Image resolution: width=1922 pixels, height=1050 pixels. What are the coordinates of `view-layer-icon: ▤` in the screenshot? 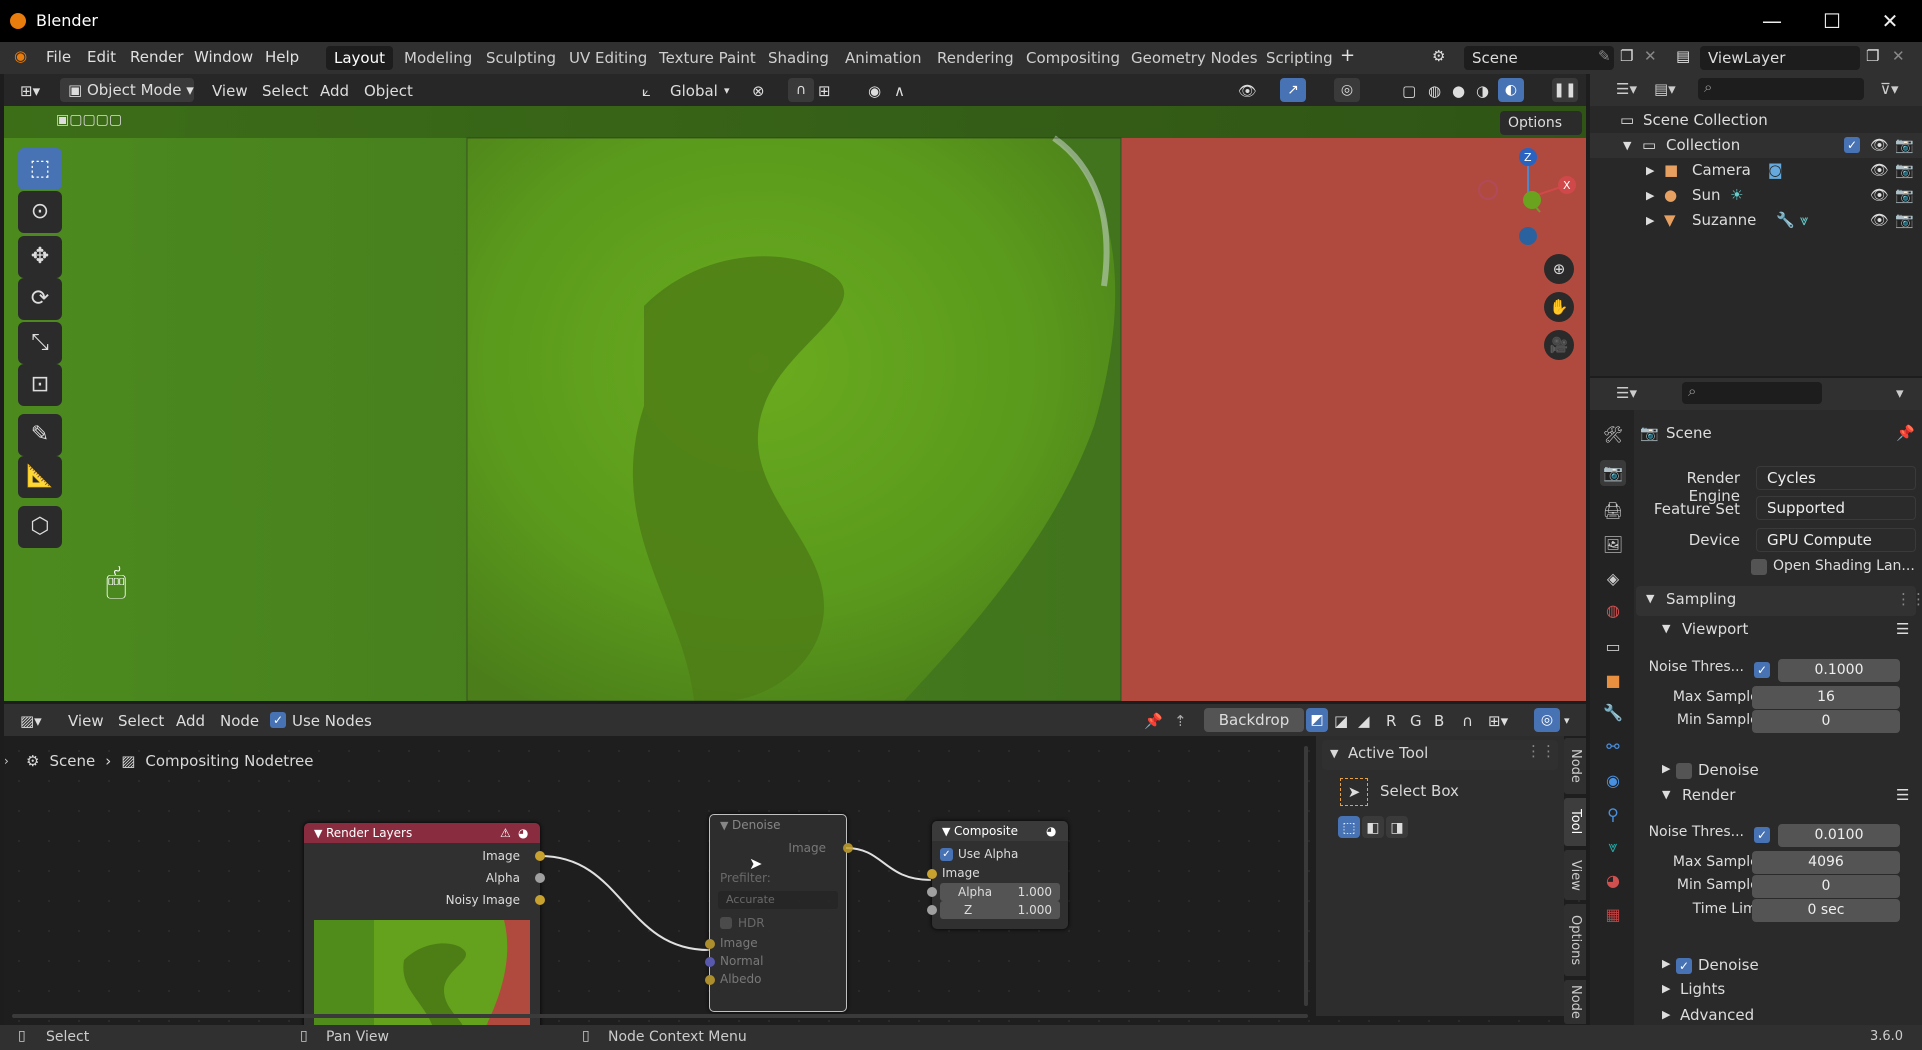 It's located at (1683, 56).